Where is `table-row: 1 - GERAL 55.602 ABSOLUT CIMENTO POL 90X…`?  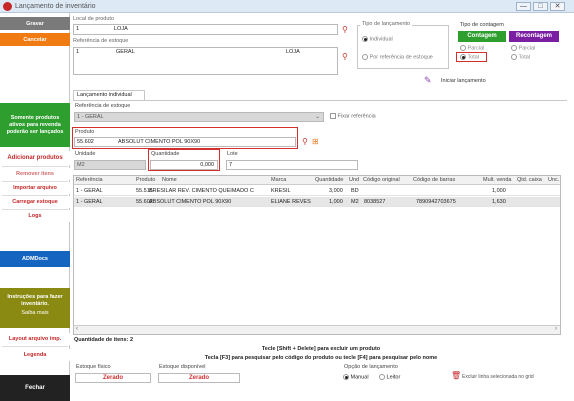
table-row: 1 - GERAL 55.602 ABSOLUT CIMENTO POL 90X… is located at coordinates (317, 202).